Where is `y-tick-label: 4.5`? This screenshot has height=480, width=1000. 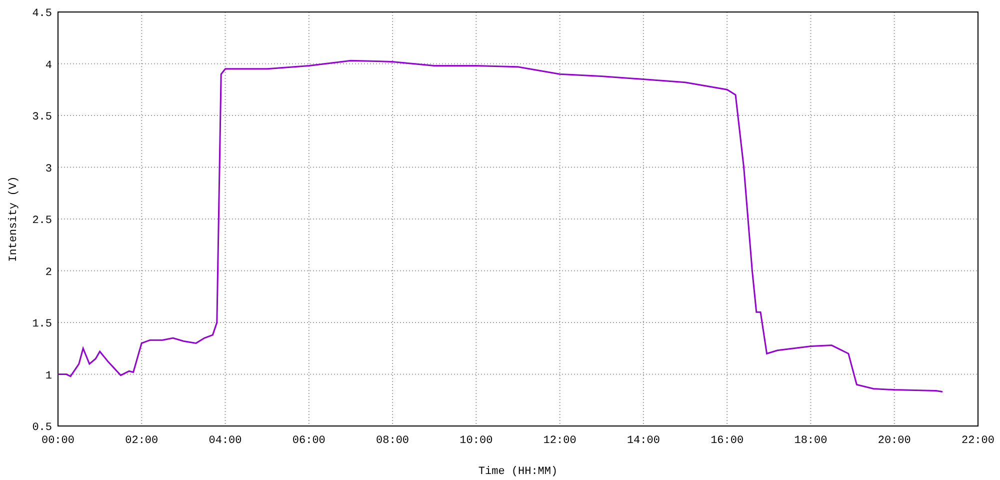 y-tick-label: 4.5 is located at coordinates (42, 14).